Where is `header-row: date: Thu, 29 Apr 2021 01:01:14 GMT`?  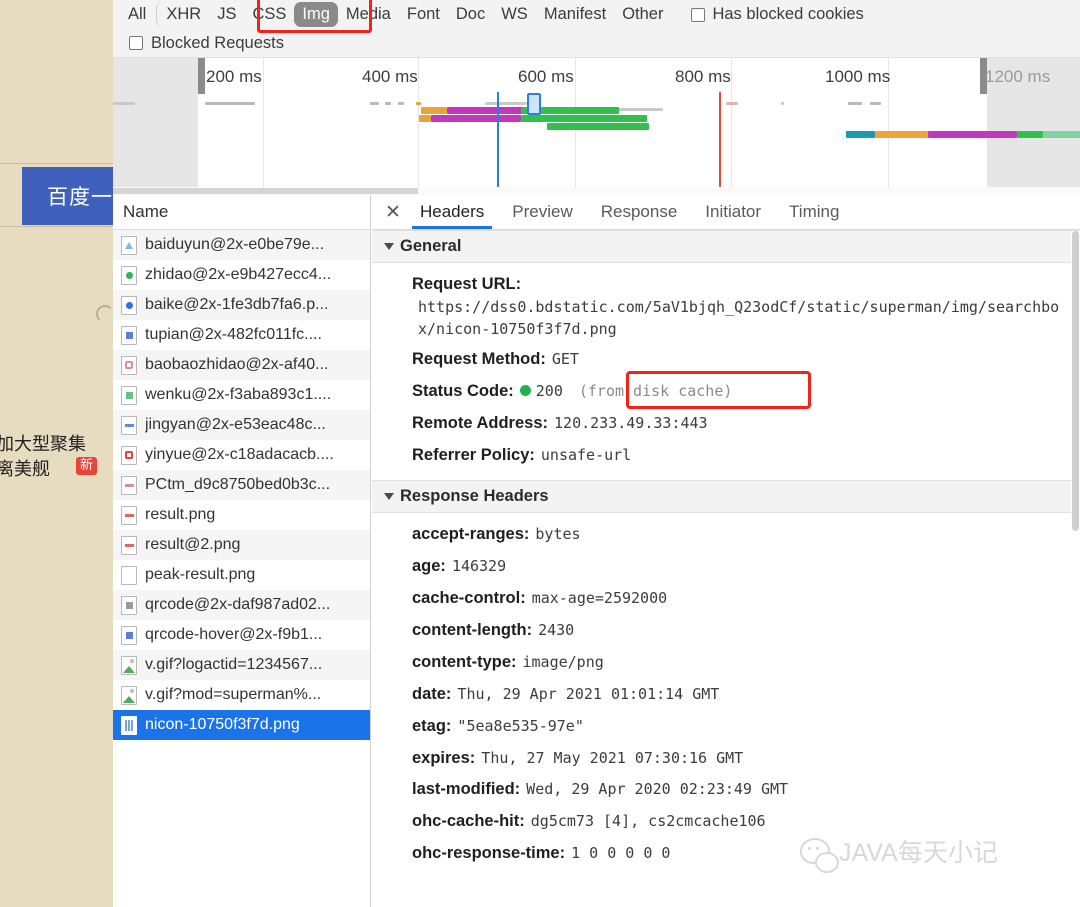 header-row: date: Thu, 29 Apr 2021 01:01:14 GMT is located at coordinates (726, 695).